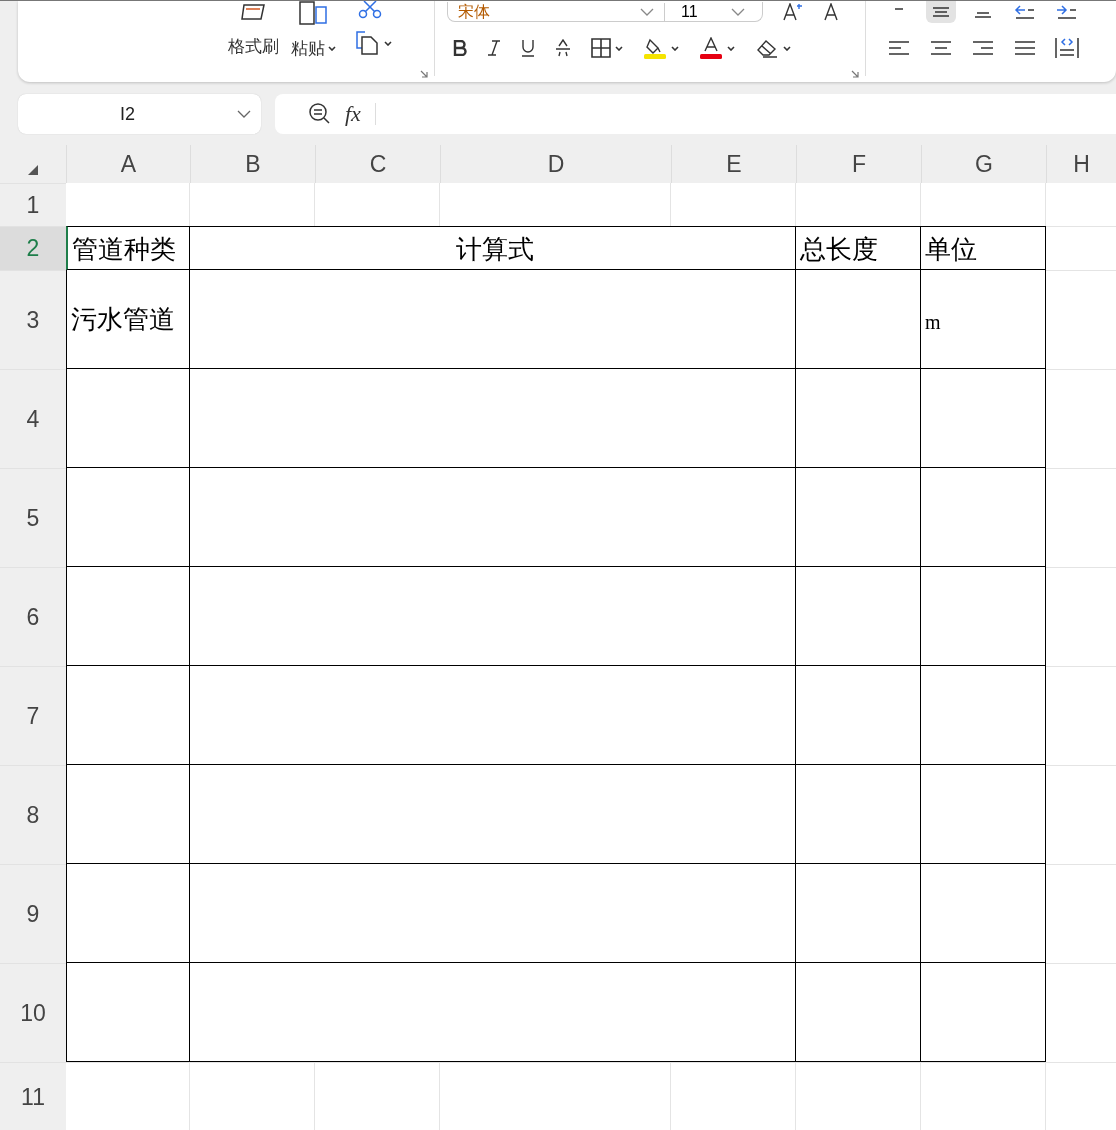  I want to click on indent-decrease-icon, so click(1025, 12).